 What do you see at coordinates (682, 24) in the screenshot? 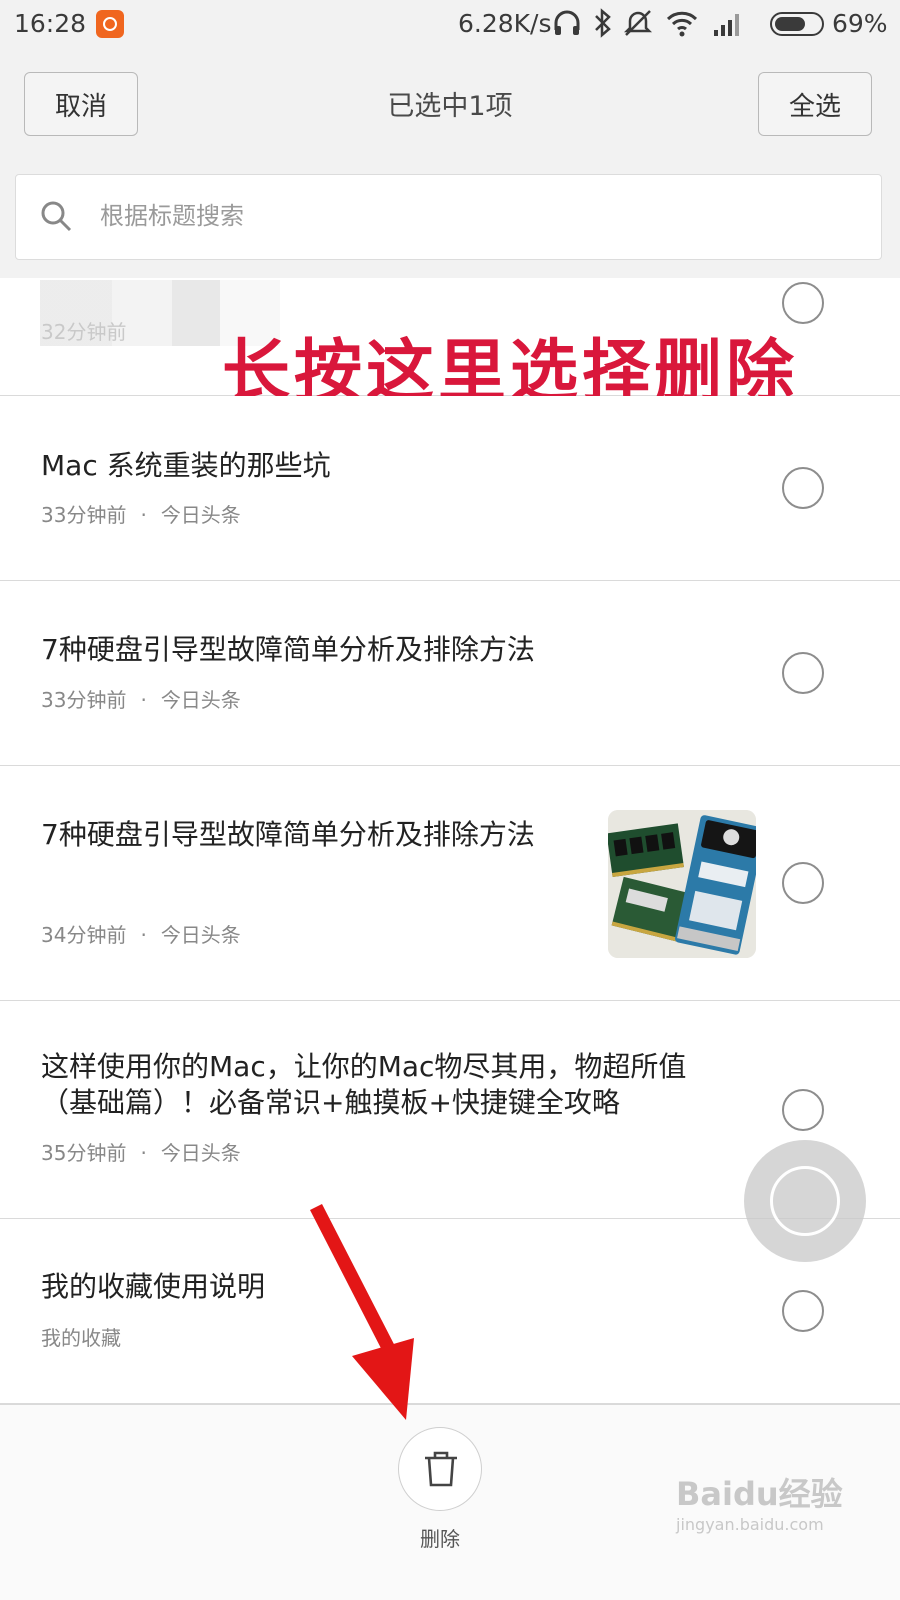
I see `wifi-icon` at bounding box center [682, 24].